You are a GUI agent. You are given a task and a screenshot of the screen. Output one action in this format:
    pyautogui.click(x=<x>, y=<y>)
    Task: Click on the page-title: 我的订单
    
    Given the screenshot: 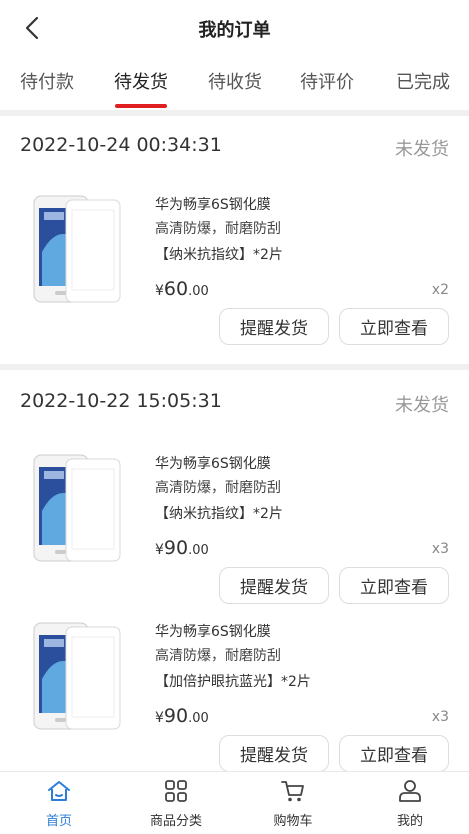 What is the action you would take?
    pyautogui.click(x=234, y=30)
    